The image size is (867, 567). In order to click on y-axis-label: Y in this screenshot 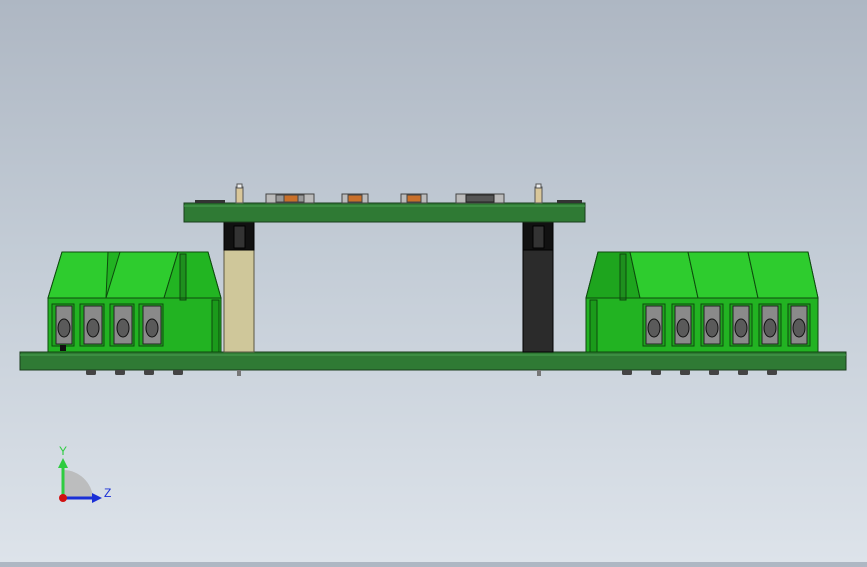, I will do `click(63, 451)`.